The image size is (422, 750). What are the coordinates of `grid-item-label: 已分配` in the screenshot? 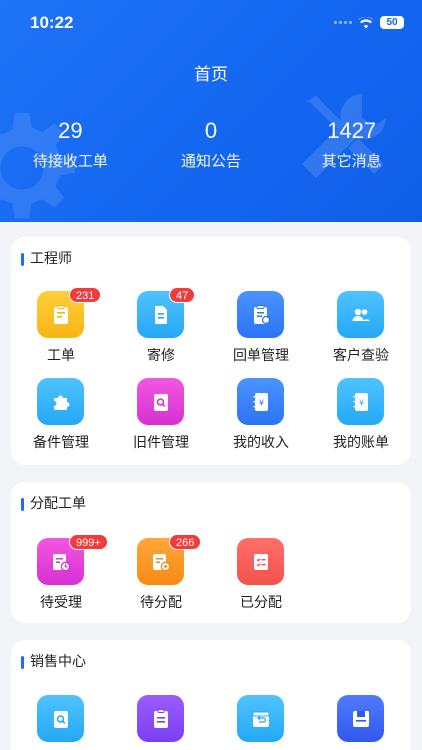 It's located at (261, 603).